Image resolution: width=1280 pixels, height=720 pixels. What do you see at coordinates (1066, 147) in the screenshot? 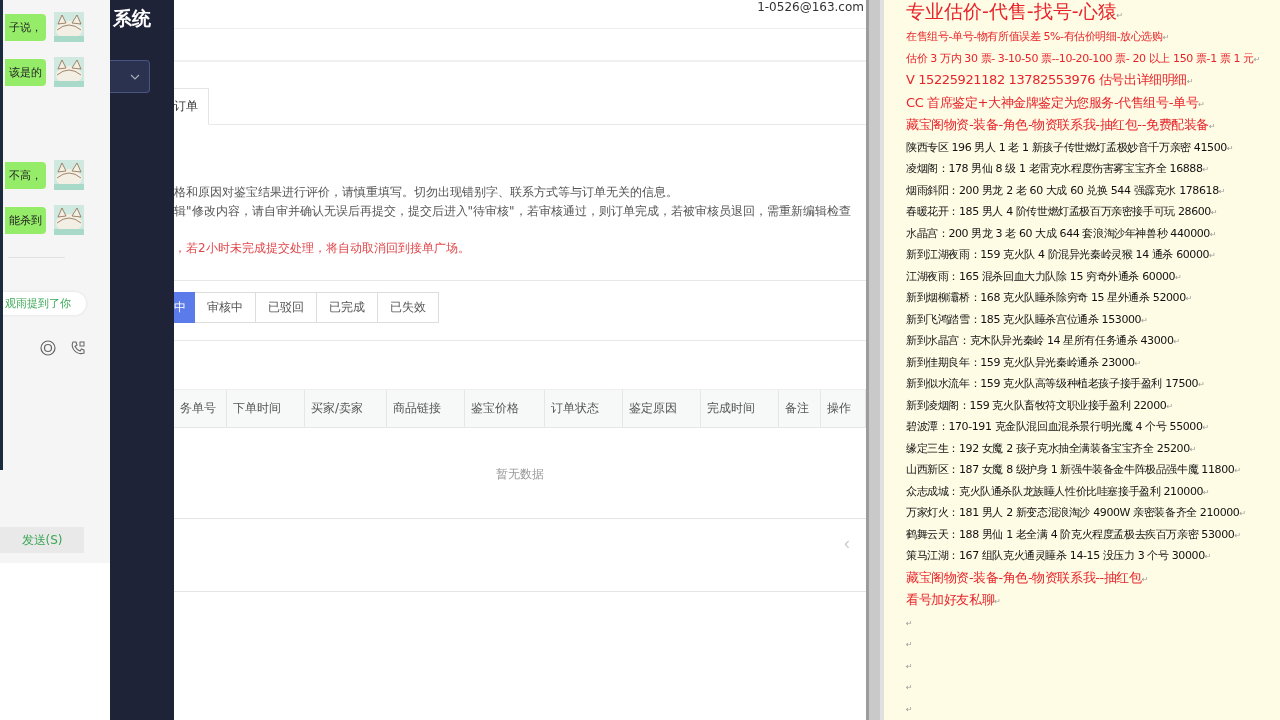
I see `document-line: 陕西专区 196 男人 1 老 1 新孩子传世燃灯孟极妙音千万亲密 41500` at bounding box center [1066, 147].